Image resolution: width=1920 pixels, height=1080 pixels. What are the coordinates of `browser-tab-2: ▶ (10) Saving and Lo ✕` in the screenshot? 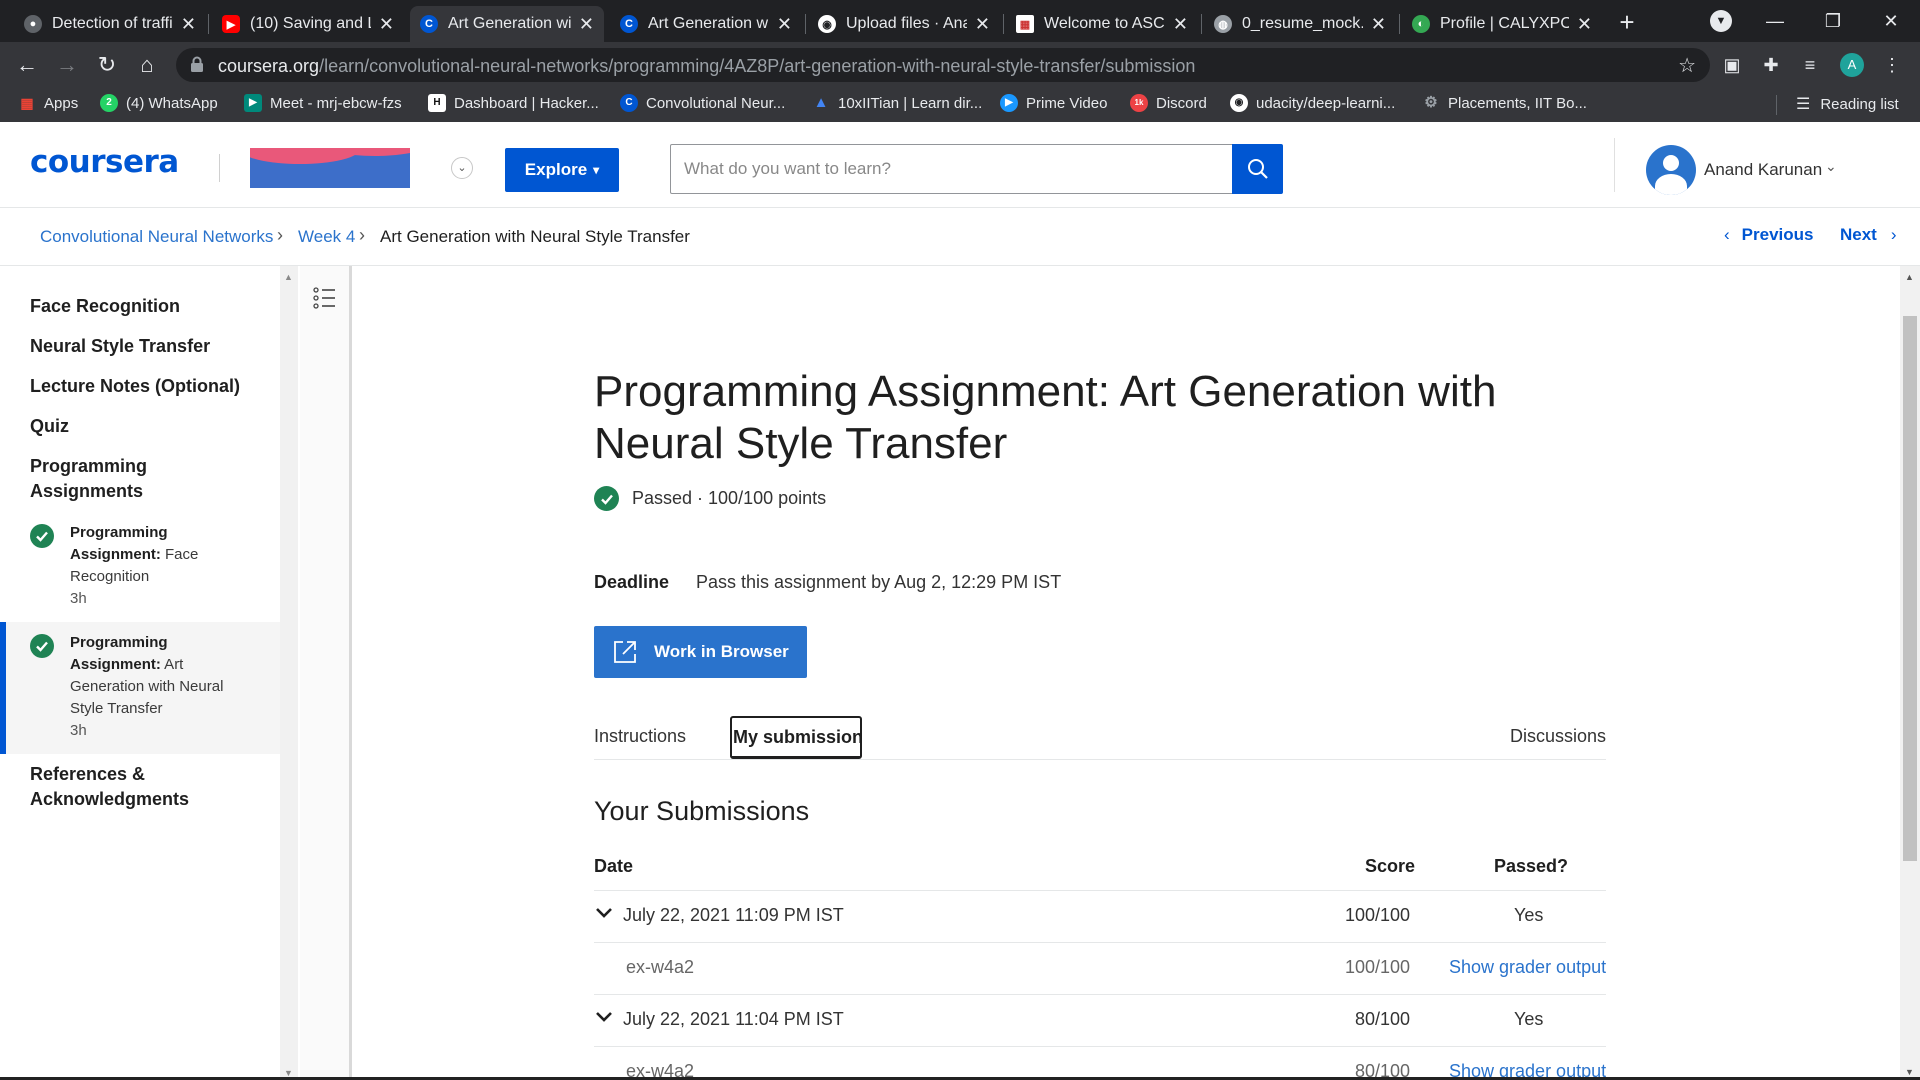 It's located at (308, 24).